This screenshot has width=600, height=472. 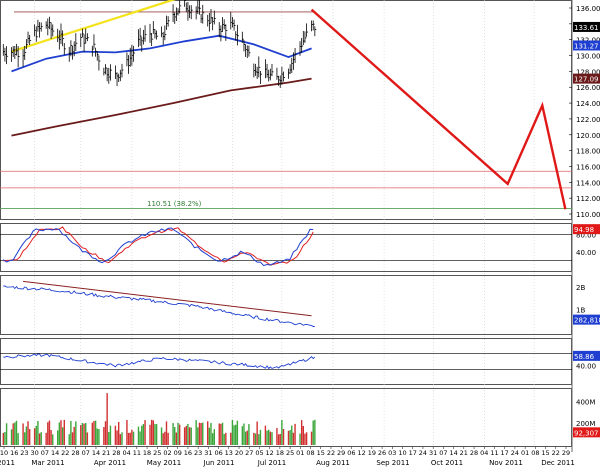 What do you see at coordinates (239, 453) in the screenshot?
I see `x-day-label: 20` at bounding box center [239, 453].